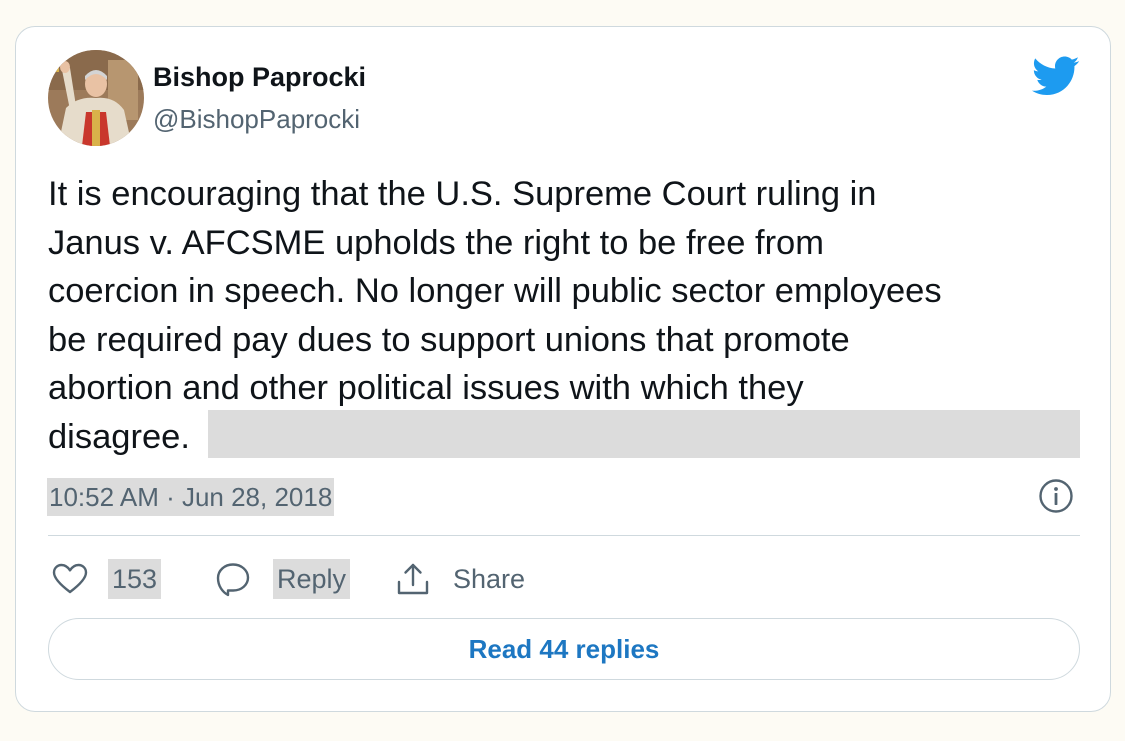  What do you see at coordinates (489, 578) in the screenshot?
I see `share-label: Share` at bounding box center [489, 578].